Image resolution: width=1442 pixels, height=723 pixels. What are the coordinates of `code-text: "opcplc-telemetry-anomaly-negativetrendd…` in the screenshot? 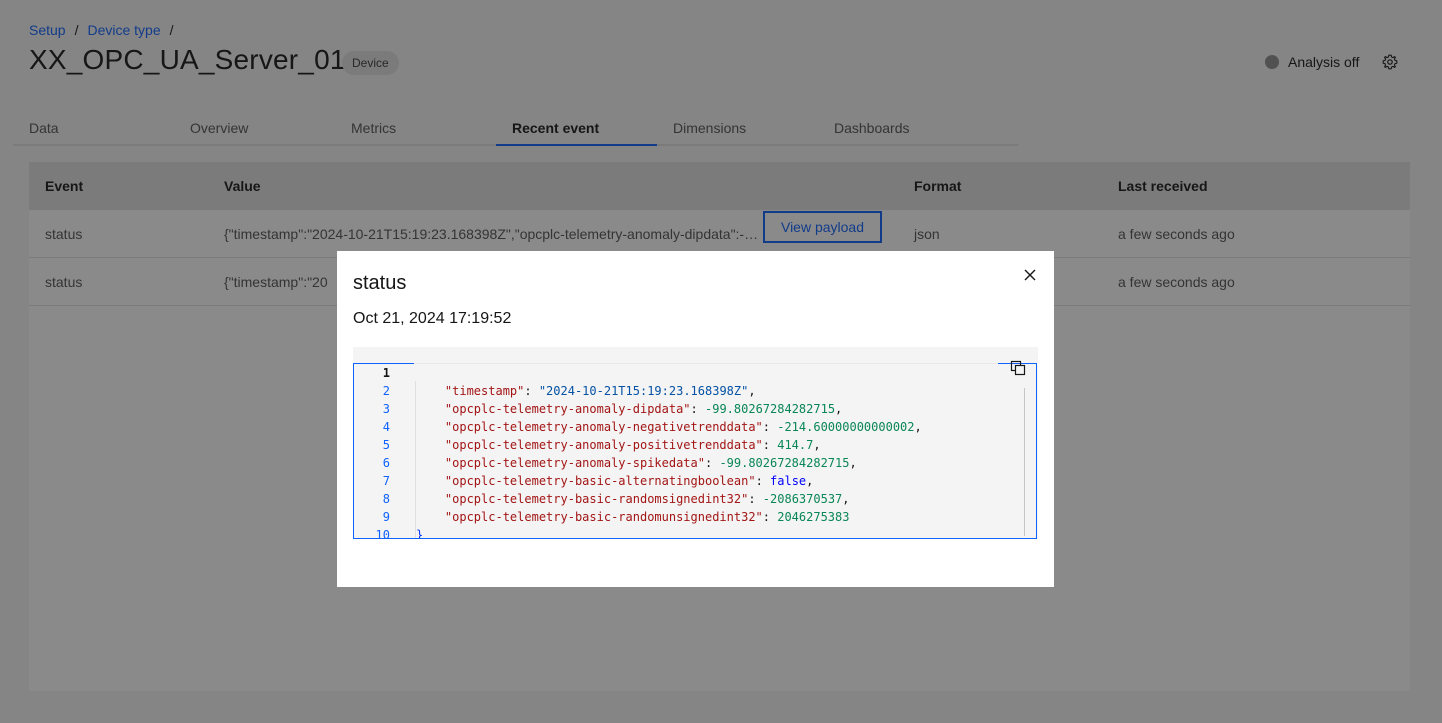 It's located at (669, 427).